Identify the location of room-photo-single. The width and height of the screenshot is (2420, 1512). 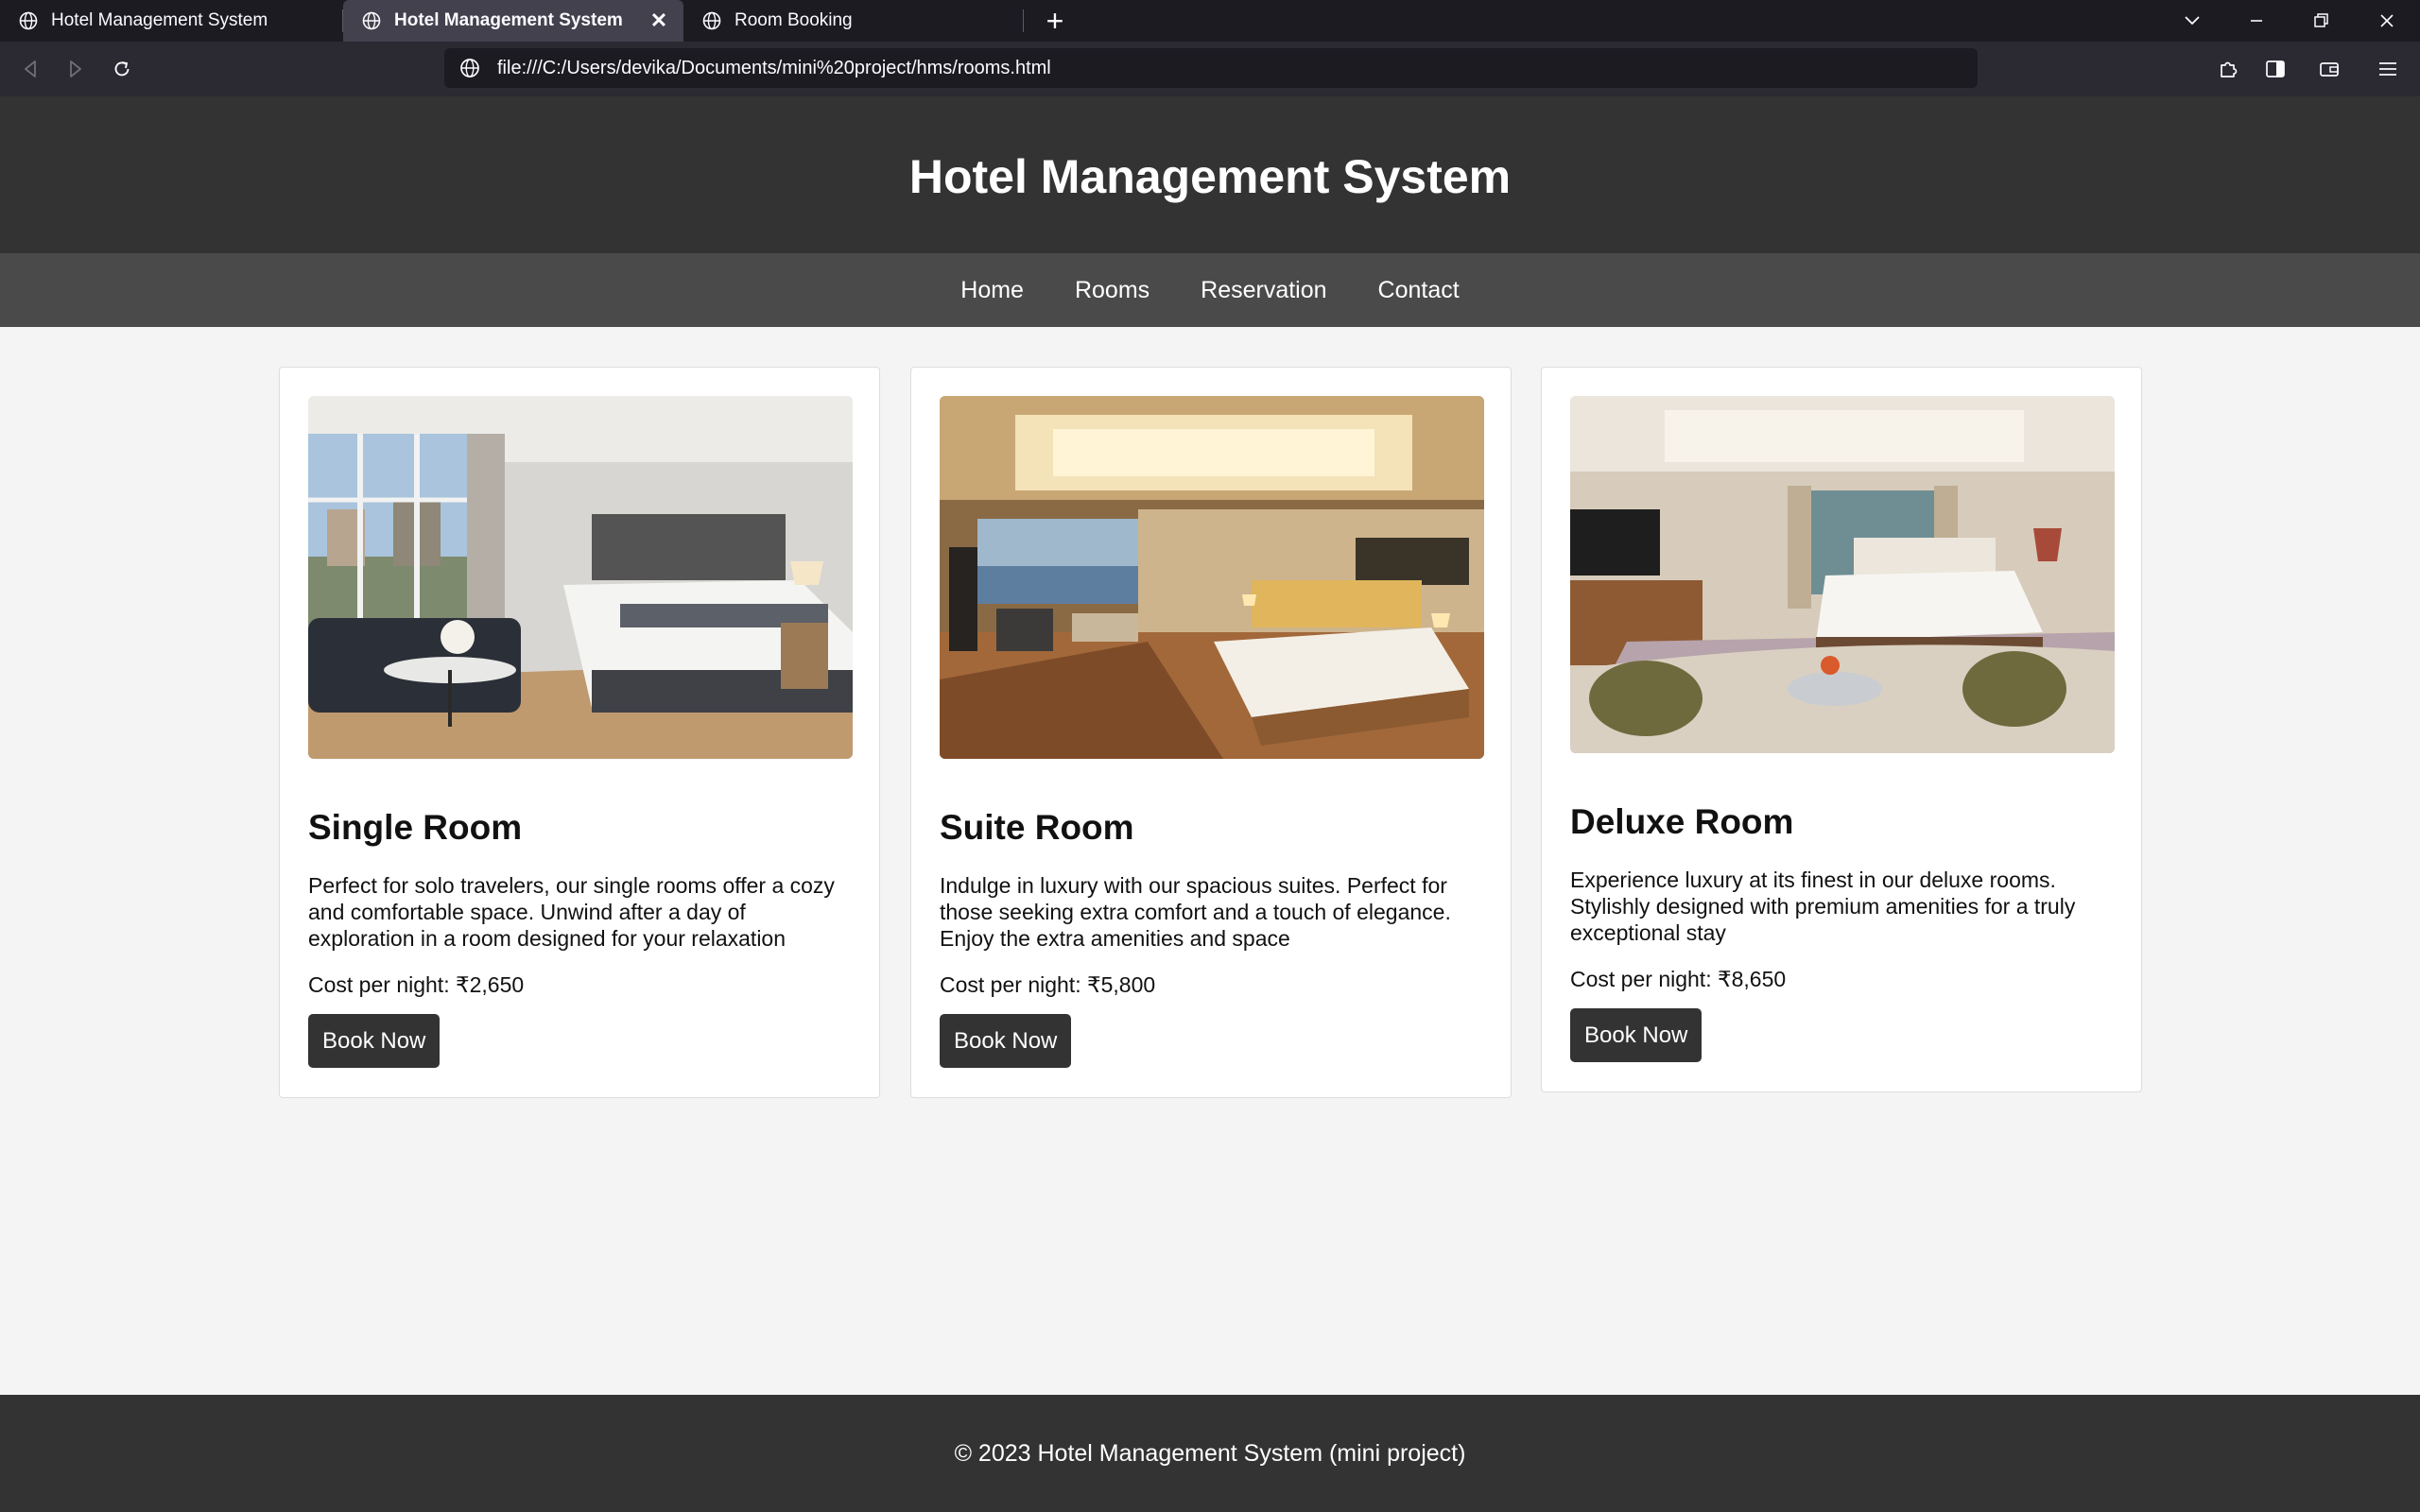
(580, 577).